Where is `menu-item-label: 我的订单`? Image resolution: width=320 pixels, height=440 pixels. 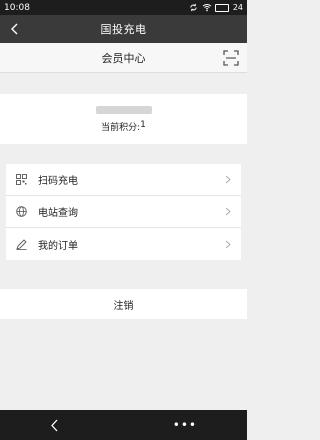 menu-item-label: 我的订单 is located at coordinates (58, 246).